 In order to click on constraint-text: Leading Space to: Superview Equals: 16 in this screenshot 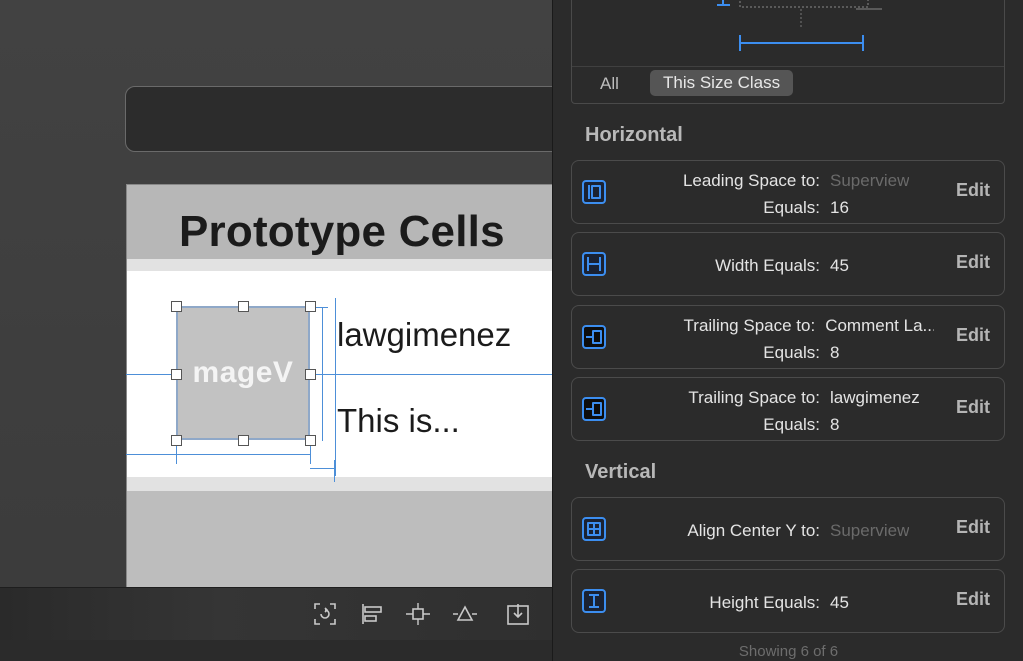, I will do `click(778, 194)`.